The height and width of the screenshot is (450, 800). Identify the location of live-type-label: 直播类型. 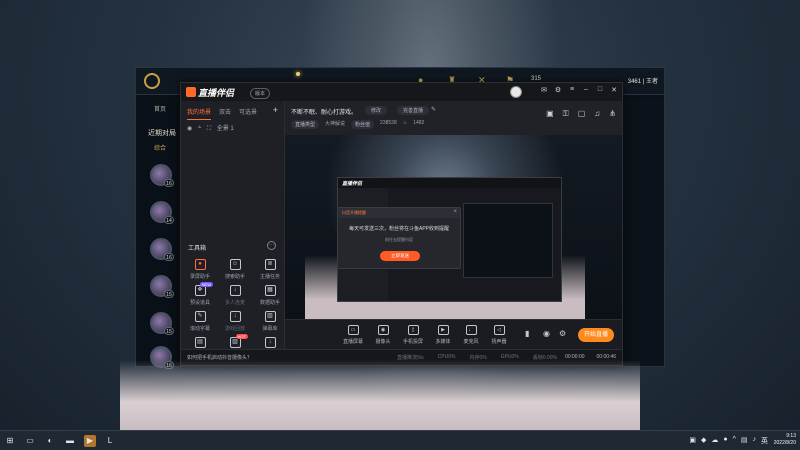
(305, 124).